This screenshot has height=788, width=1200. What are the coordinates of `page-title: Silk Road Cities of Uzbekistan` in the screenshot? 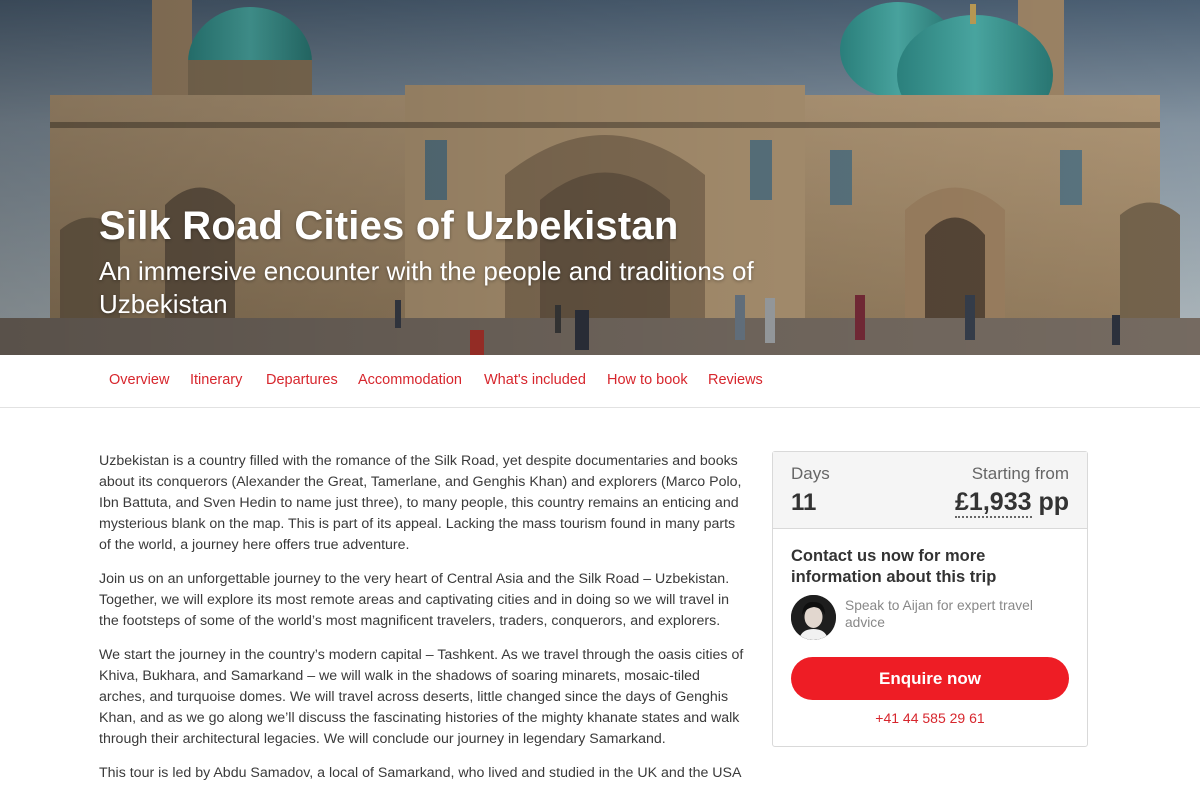 It's located at (389, 226).